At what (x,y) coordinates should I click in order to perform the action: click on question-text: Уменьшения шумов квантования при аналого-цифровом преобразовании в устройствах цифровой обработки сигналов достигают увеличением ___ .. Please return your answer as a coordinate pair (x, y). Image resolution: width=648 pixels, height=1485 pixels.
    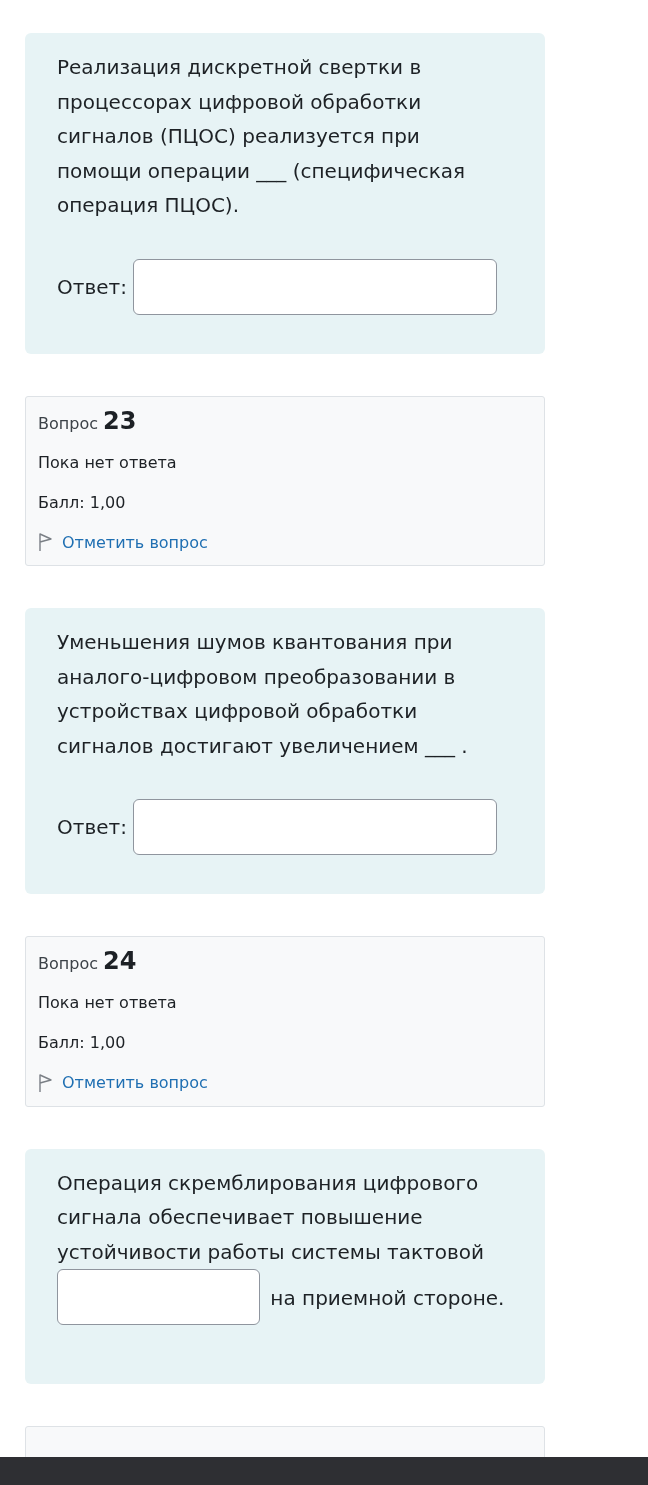
    Looking at the image, I should click on (263, 694).